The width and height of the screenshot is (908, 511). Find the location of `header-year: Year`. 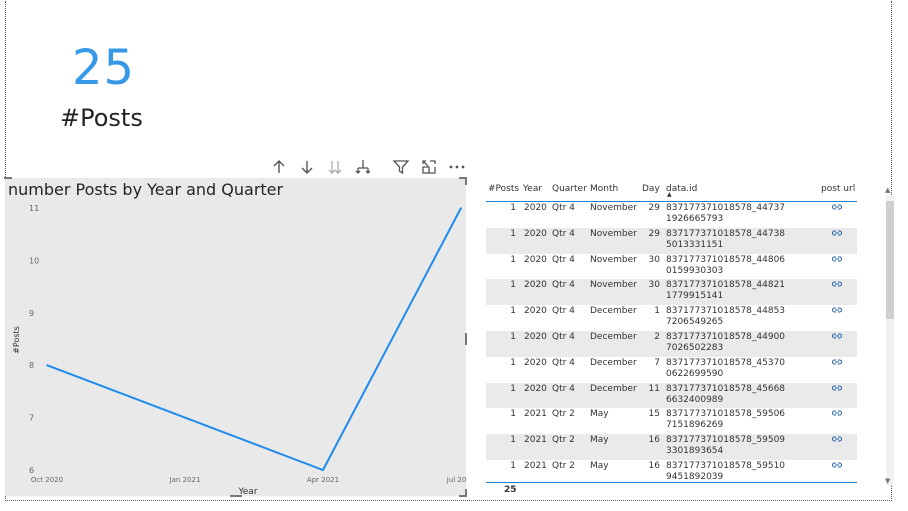

header-year: Year is located at coordinates (532, 189).